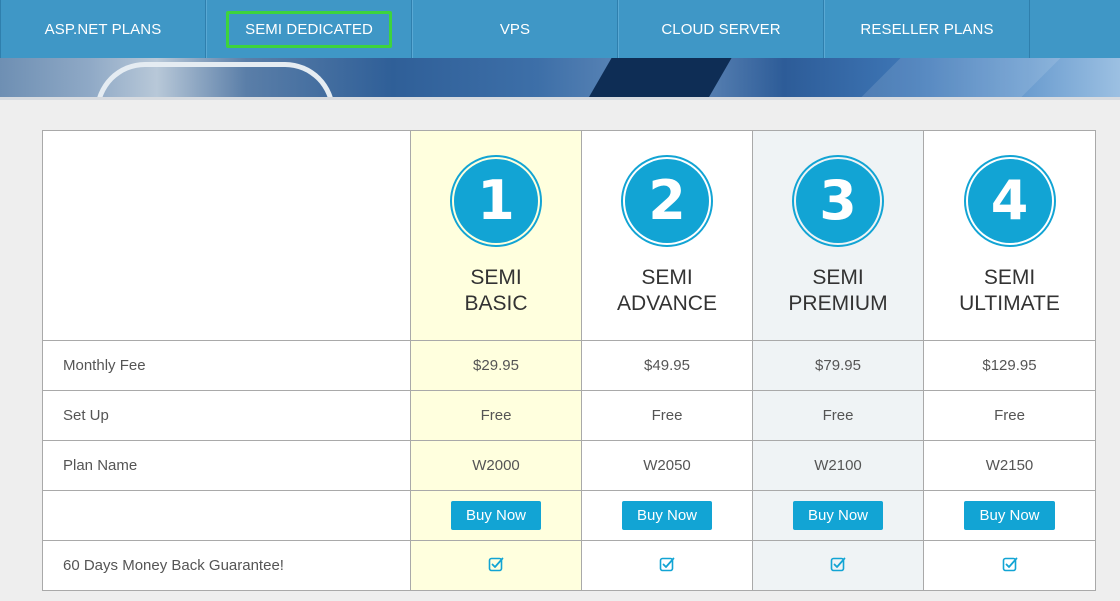 The width and height of the screenshot is (1120, 601). I want to click on plan-title-line2: PREMIUM, so click(838, 303).